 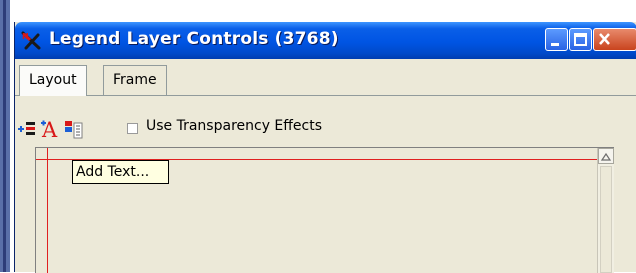 I want to click on transparency-checkbox, so click(x=132, y=128).